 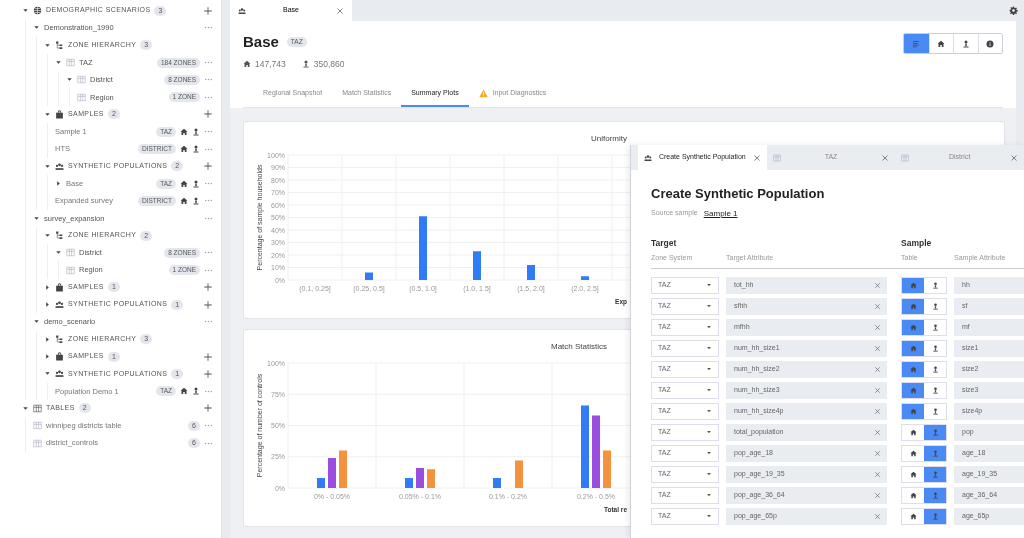 What do you see at coordinates (59, 166) in the screenshot?
I see `people-icon` at bounding box center [59, 166].